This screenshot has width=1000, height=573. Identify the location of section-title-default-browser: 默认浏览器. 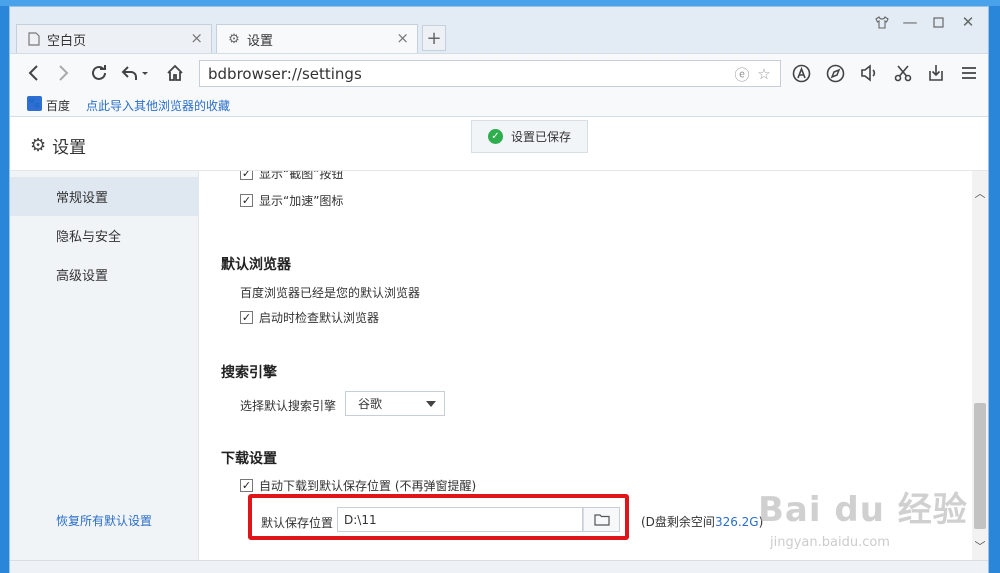
(256, 265).